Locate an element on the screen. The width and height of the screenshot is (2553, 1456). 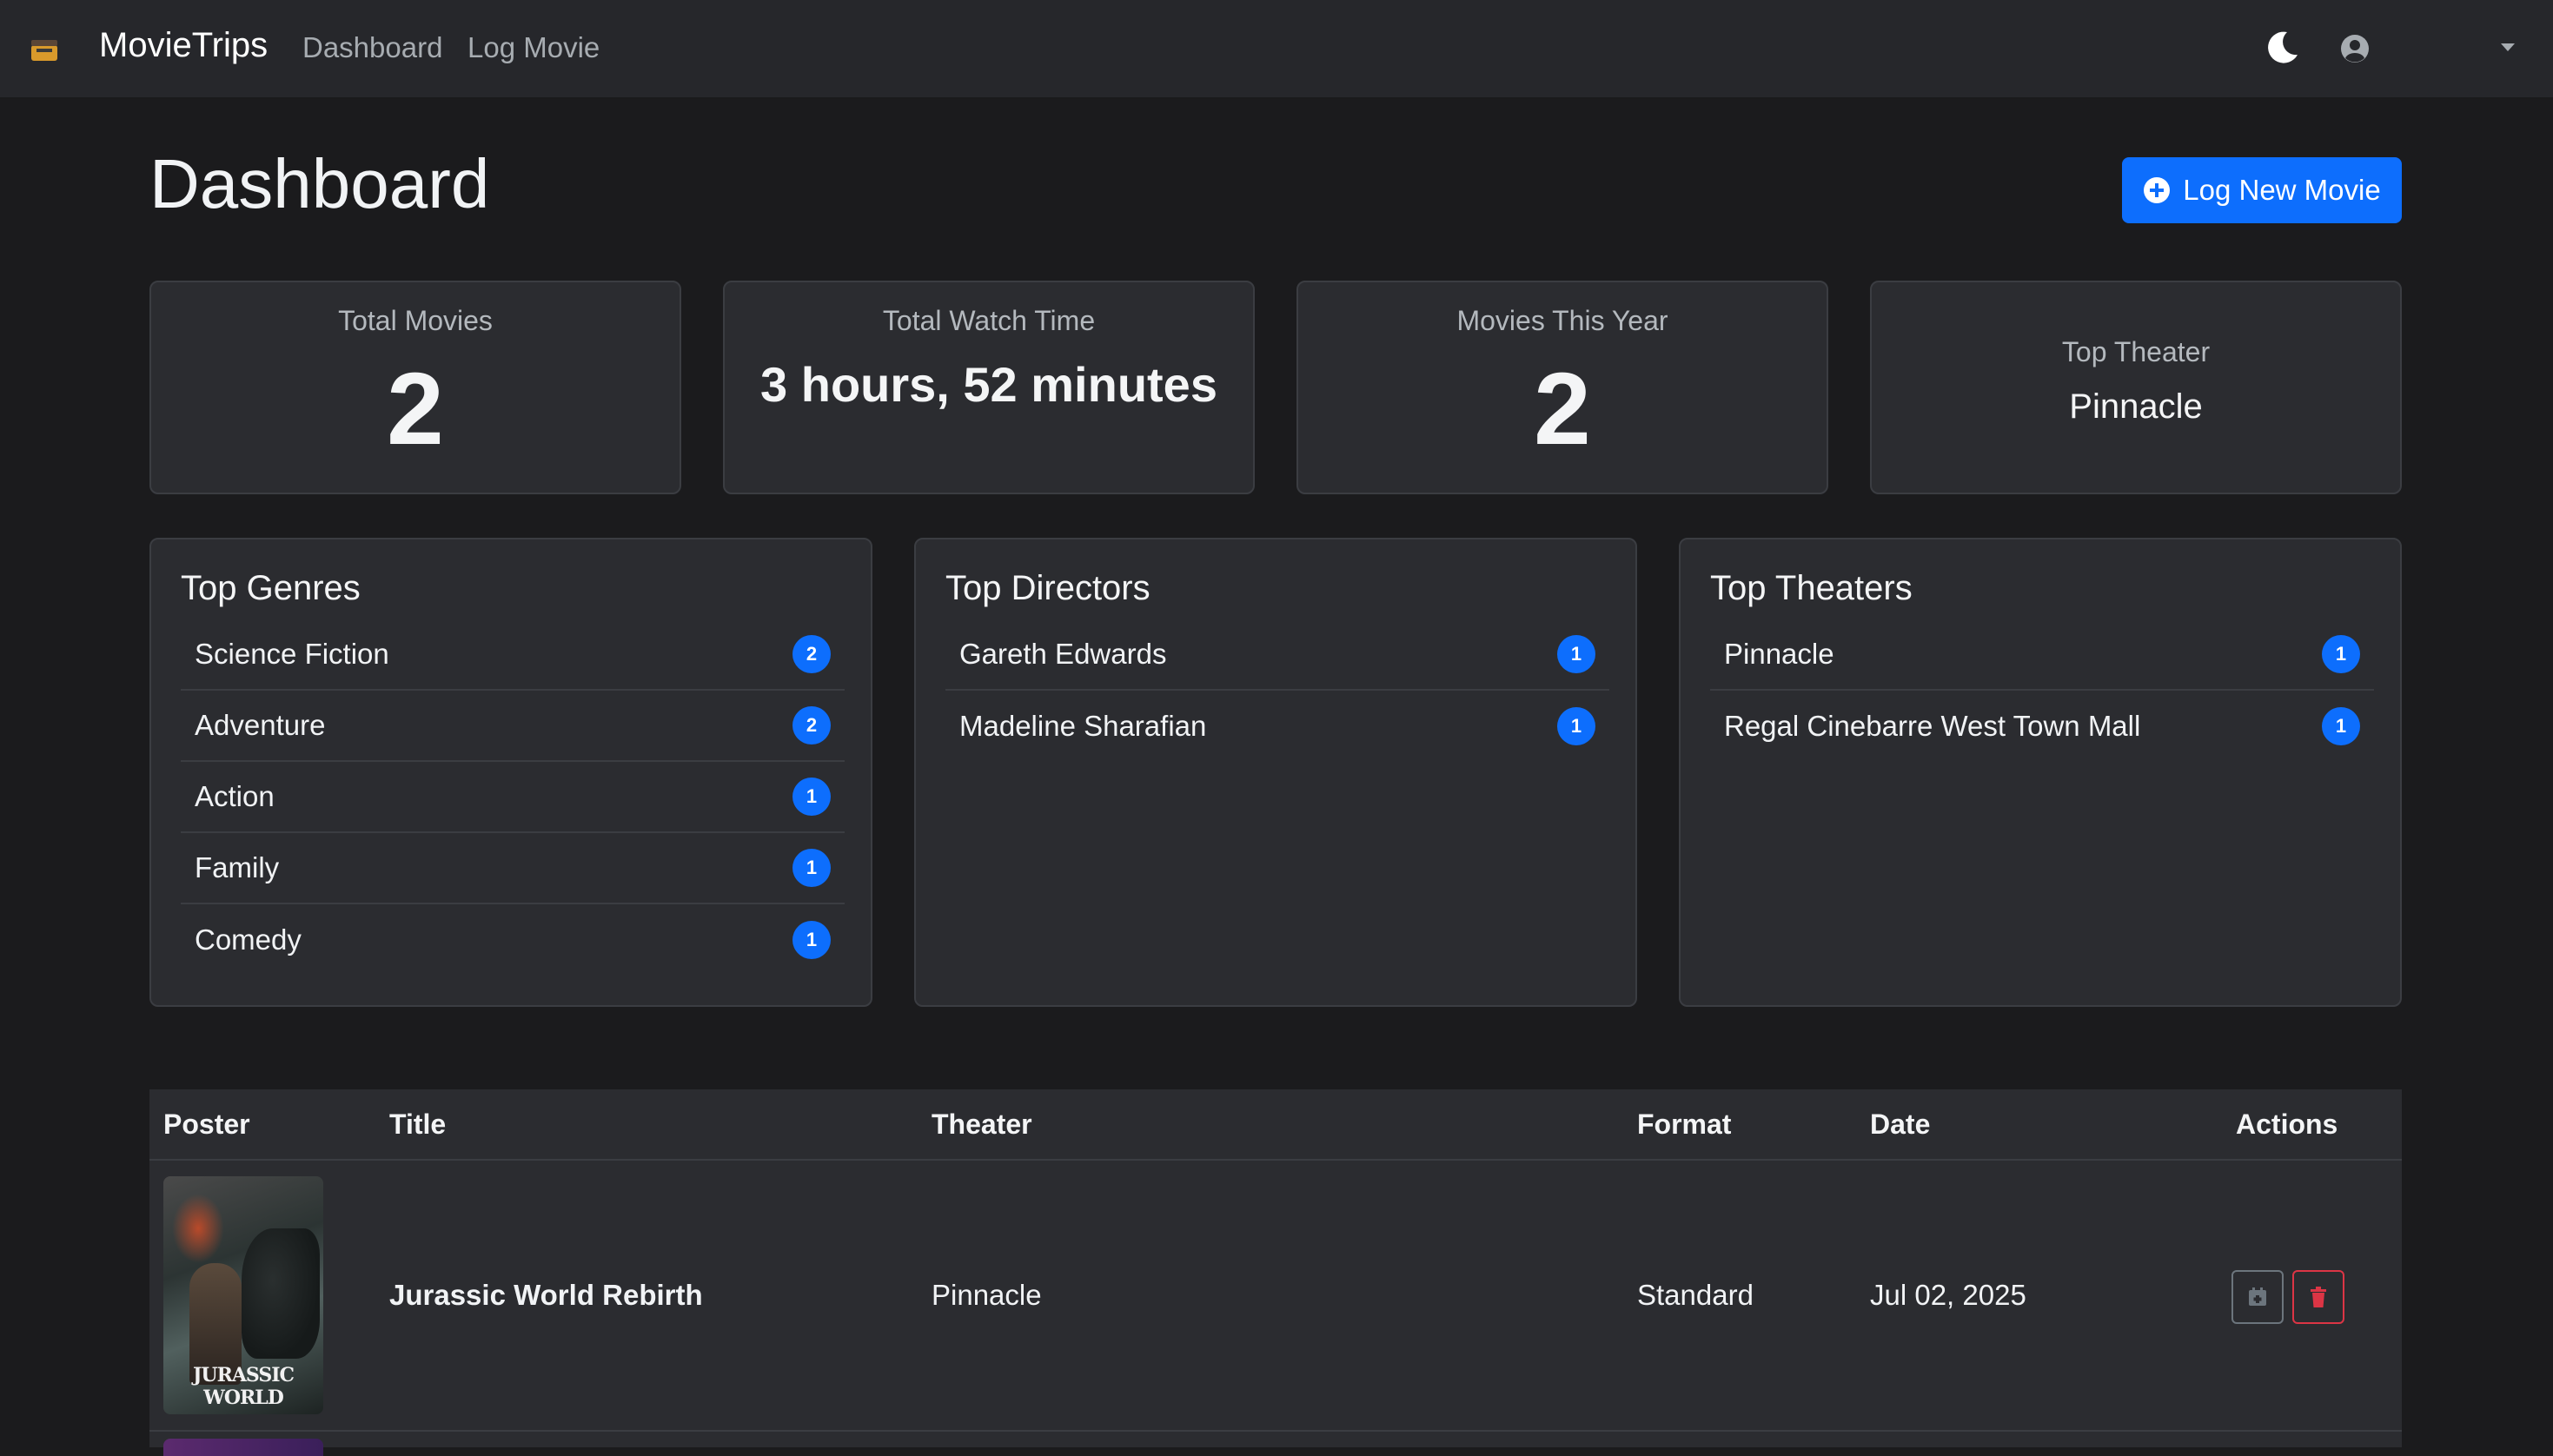
column-header-date: Date is located at coordinates (1900, 1124).